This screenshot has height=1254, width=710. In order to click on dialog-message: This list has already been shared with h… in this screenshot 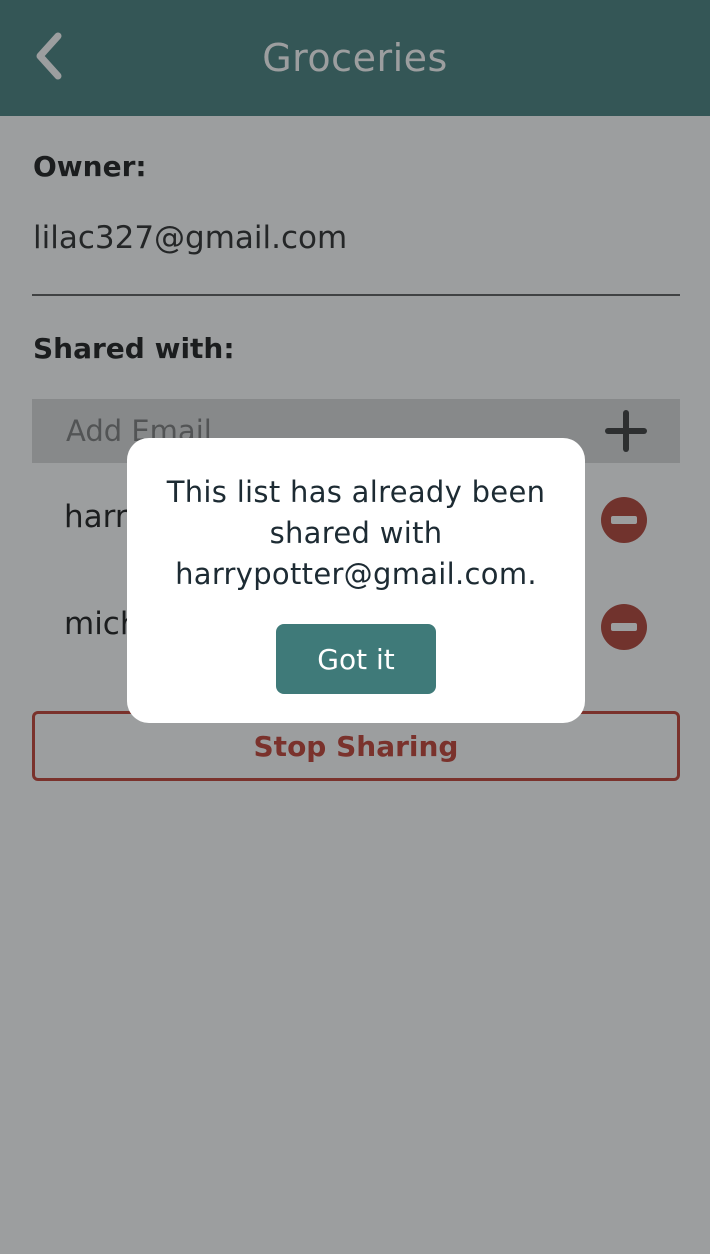, I will do `click(356, 533)`.